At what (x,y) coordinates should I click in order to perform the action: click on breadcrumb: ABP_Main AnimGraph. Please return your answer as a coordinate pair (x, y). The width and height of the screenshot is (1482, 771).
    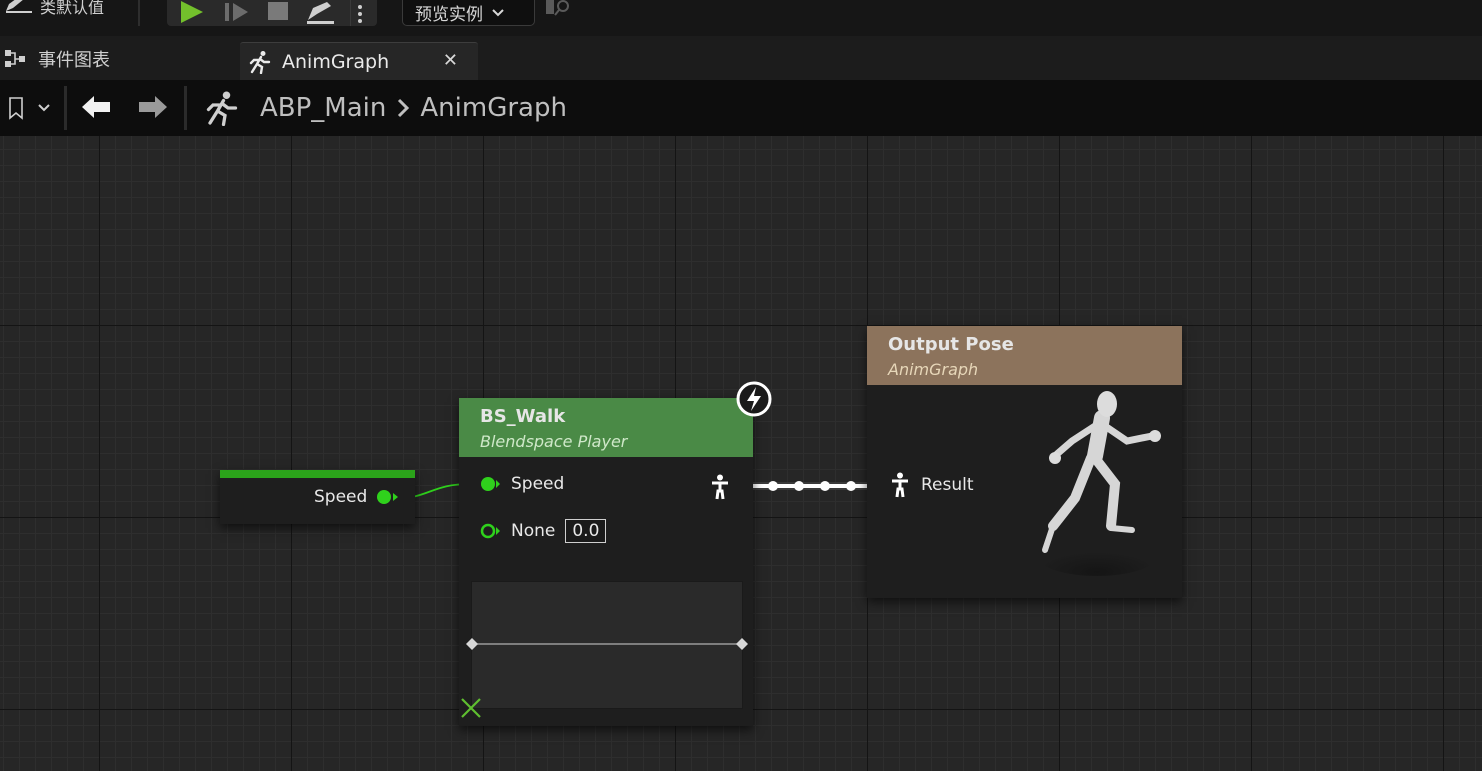
    Looking at the image, I should click on (413, 108).